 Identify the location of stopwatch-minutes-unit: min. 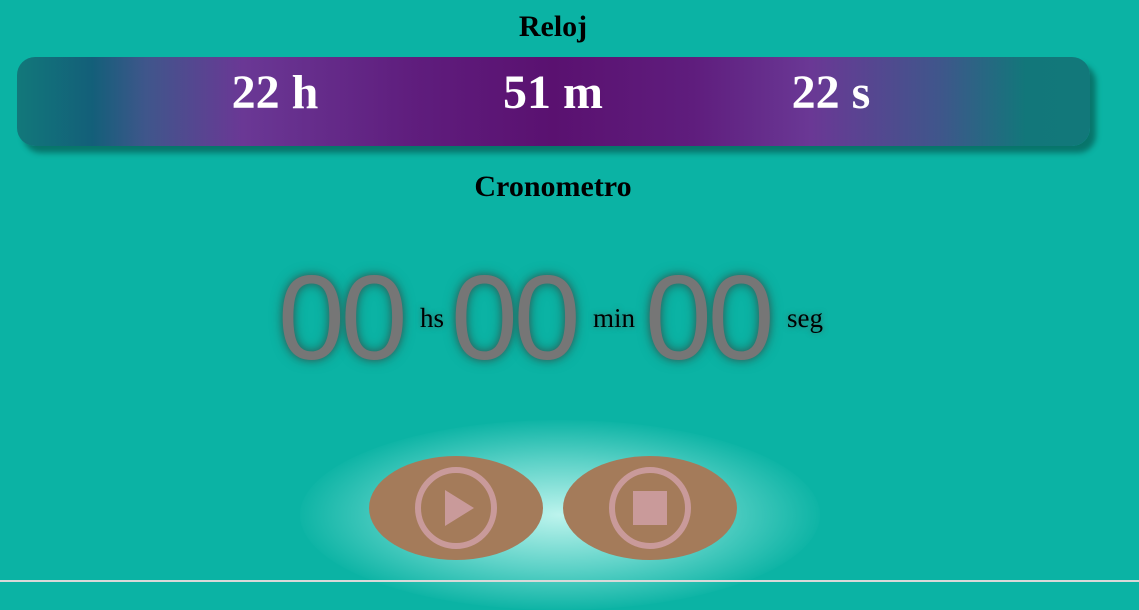
(614, 318).